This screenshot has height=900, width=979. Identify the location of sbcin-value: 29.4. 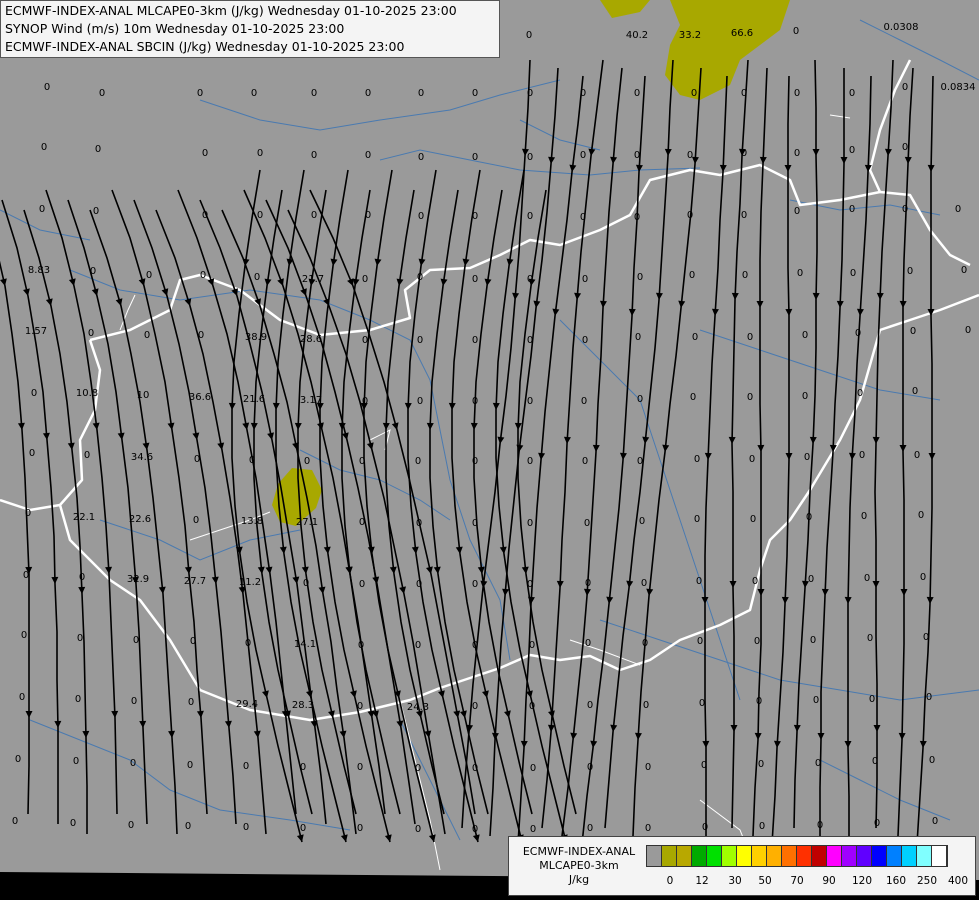
(247, 704).